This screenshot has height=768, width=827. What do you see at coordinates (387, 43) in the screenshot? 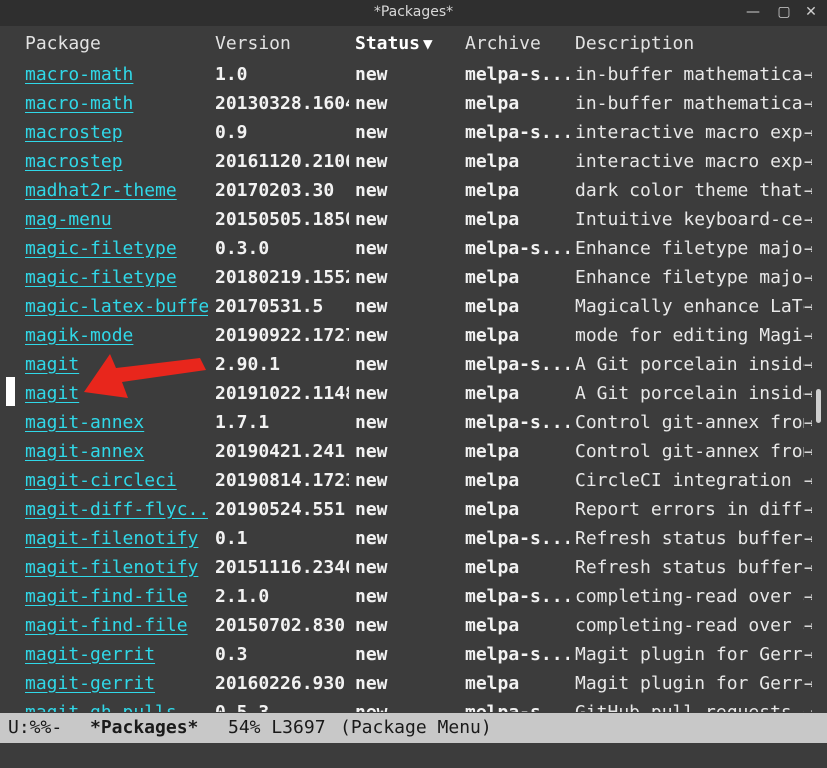
I see `header-status: Status` at bounding box center [387, 43].